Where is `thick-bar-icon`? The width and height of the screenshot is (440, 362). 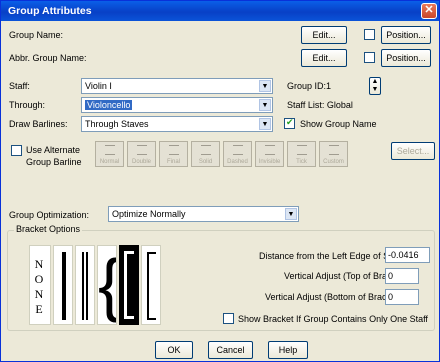 thick-bar-icon is located at coordinates (64, 286).